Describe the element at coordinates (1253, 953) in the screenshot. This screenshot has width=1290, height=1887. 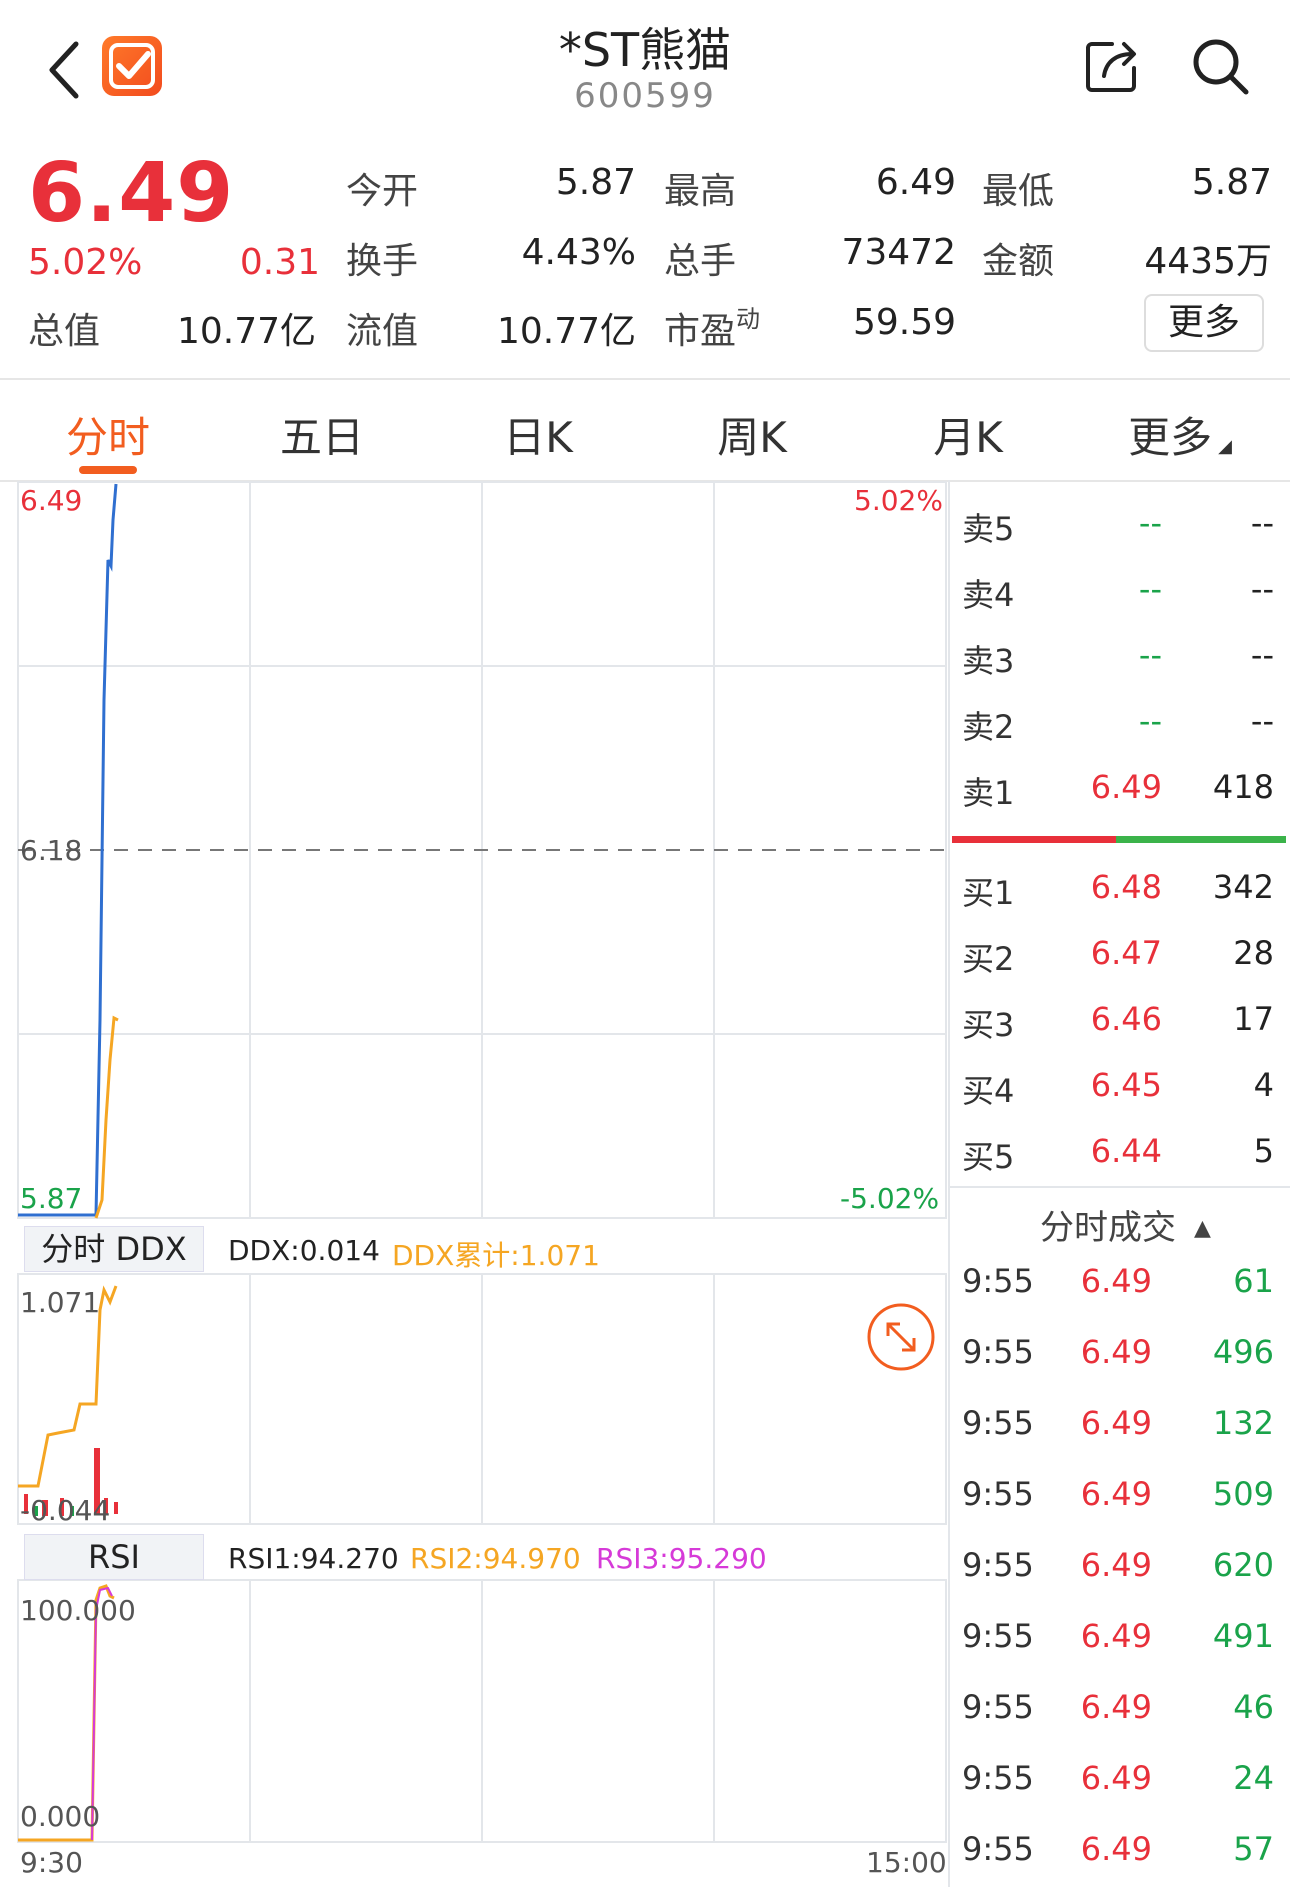
I see `bid-2-volume: 28` at that location.